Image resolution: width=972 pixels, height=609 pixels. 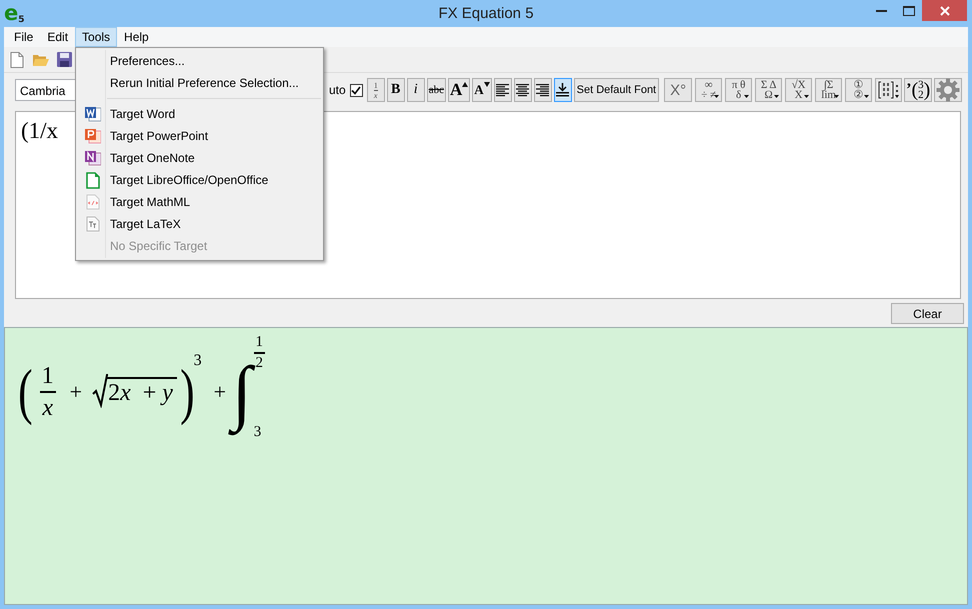 I want to click on menu-item: Target MathML, so click(x=199, y=202).